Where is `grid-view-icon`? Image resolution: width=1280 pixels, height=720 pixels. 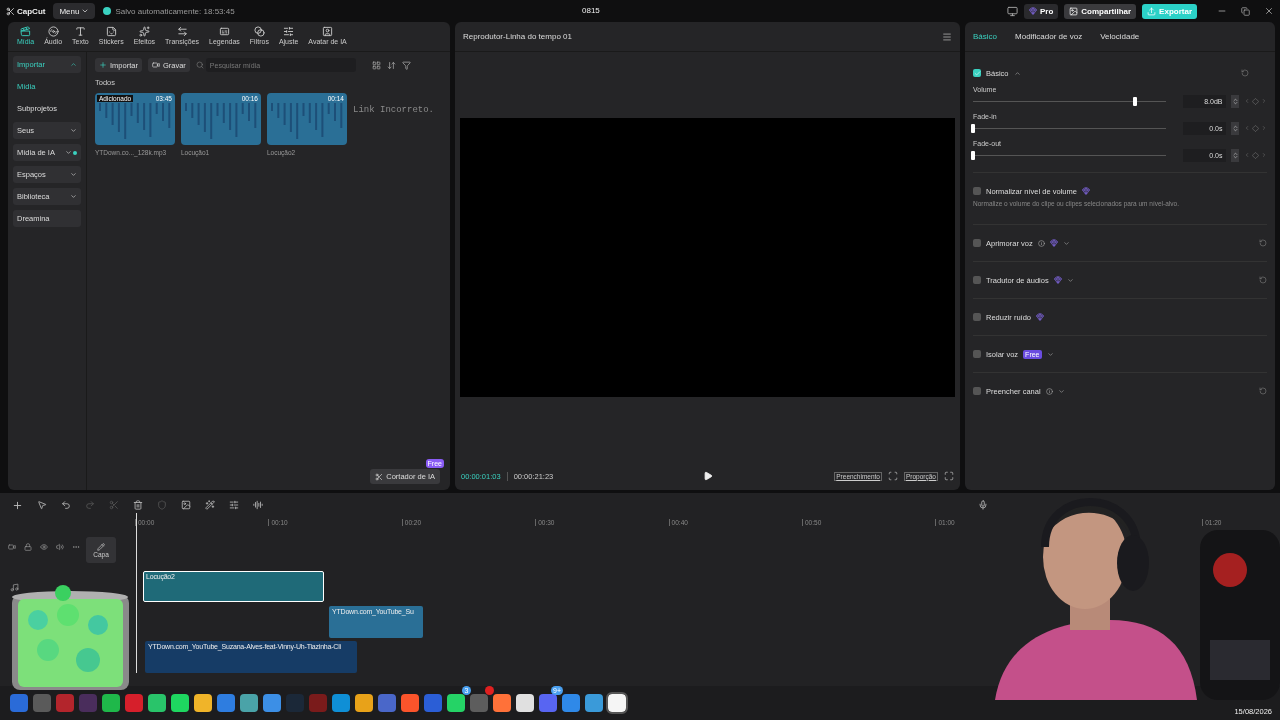 grid-view-icon is located at coordinates (376, 65).